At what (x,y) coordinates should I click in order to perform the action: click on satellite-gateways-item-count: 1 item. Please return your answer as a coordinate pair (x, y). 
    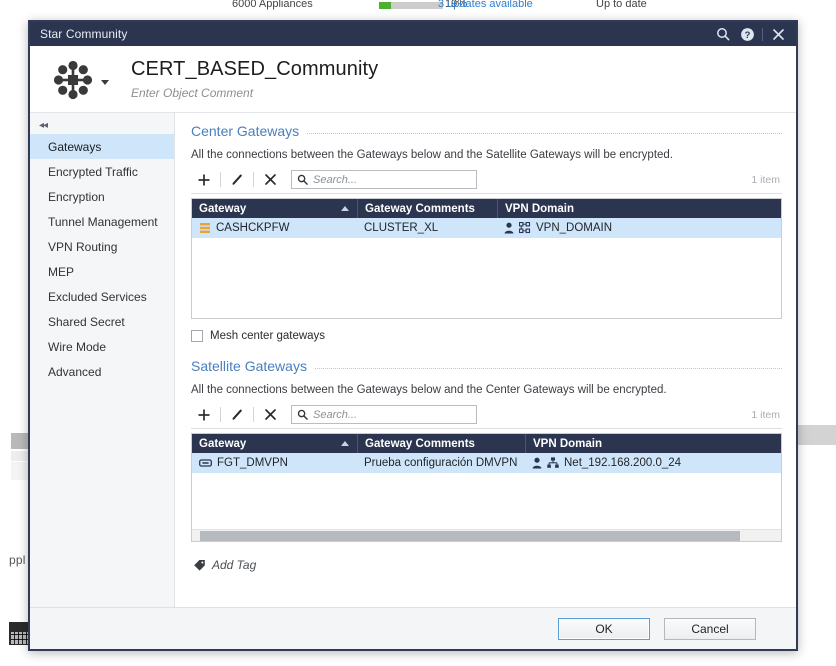
    Looking at the image, I should click on (765, 414).